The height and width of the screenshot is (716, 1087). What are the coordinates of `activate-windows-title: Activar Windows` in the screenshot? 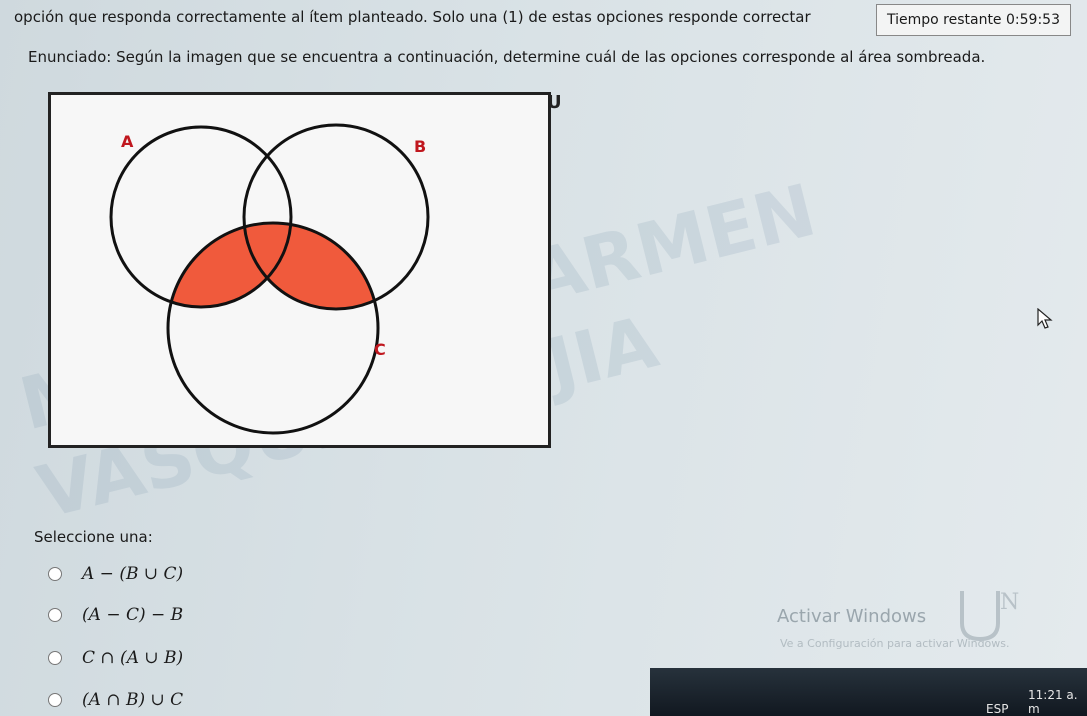 It's located at (852, 616).